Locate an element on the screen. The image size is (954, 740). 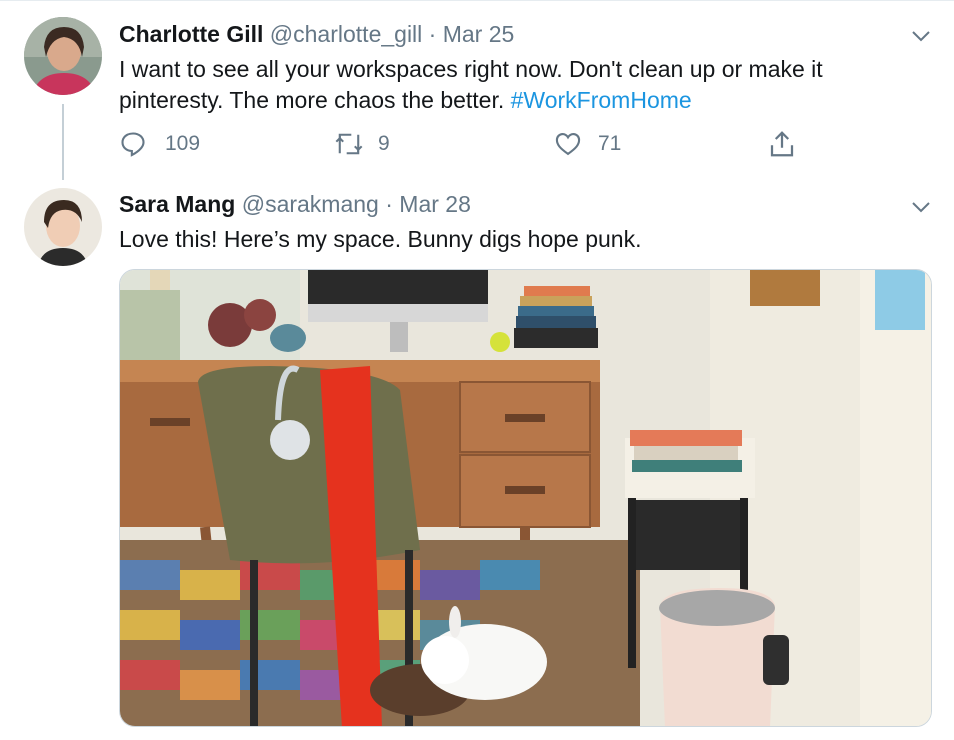
retweet-icon is located at coordinates (349, 144).